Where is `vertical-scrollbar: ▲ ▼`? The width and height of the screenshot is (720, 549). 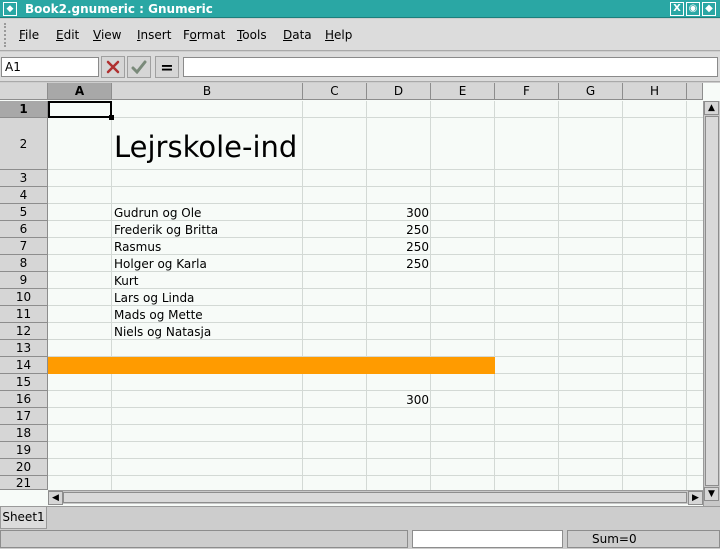 vertical-scrollbar: ▲ ▼ is located at coordinates (711, 303).